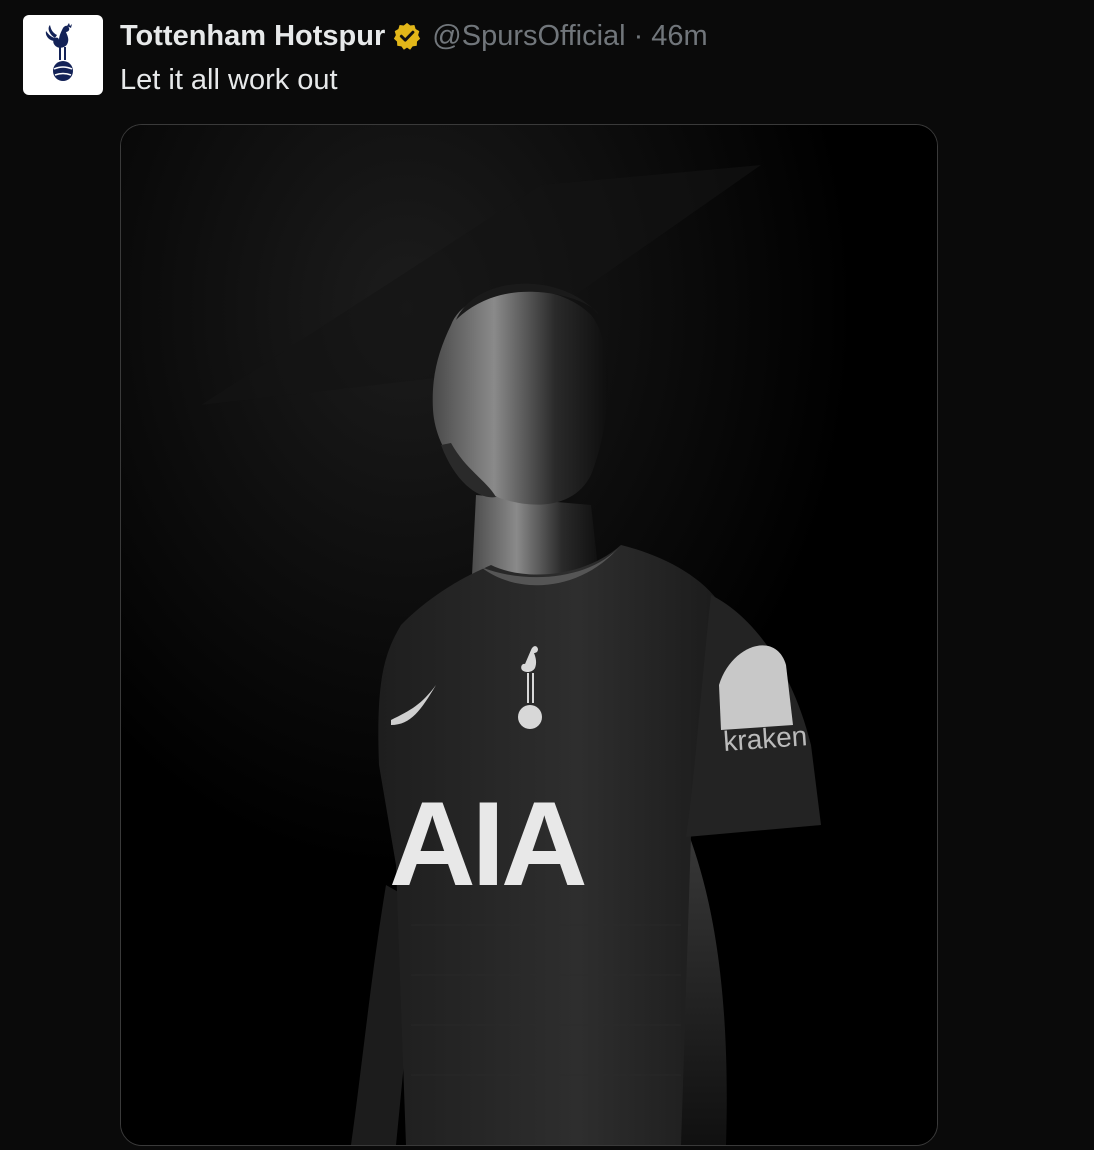  I want to click on sleeve-sponsor-text: kraken, so click(765, 738).